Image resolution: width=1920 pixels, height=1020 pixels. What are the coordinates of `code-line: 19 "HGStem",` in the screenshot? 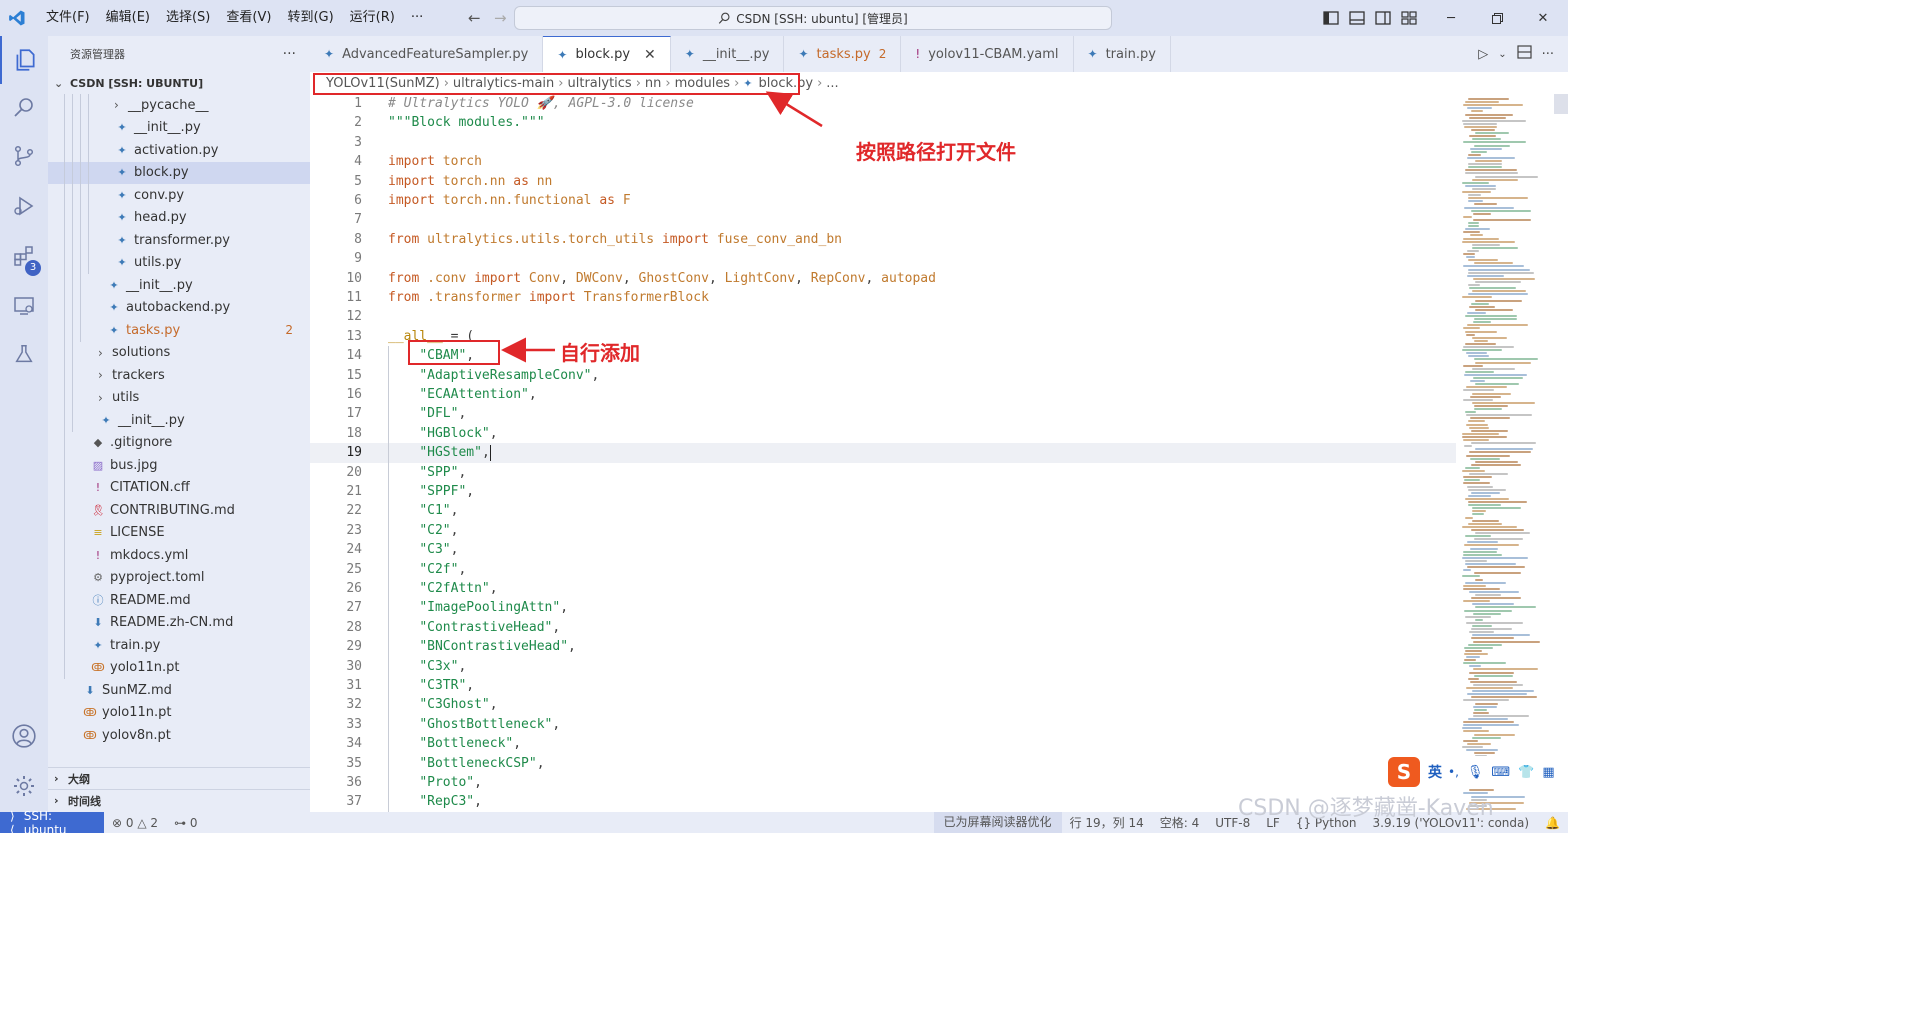 It's located at (883, 453).